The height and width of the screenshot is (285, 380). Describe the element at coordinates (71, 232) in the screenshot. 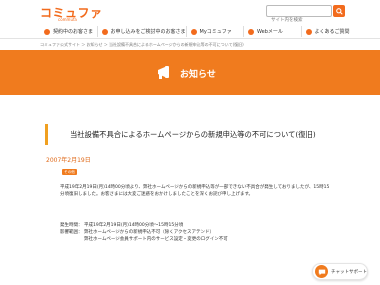

I see `detail-label: 影響範囲：` at that location.